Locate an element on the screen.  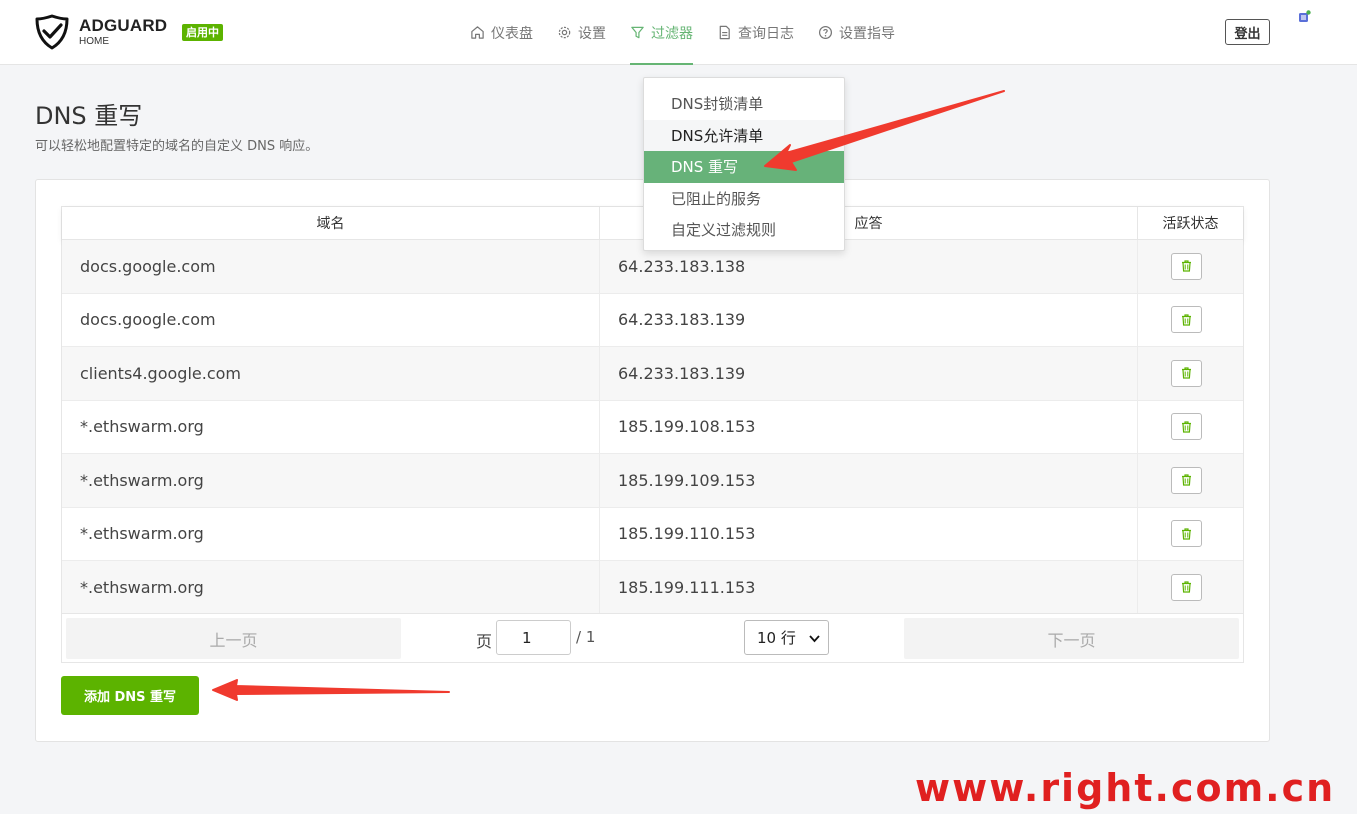
nav-item-label: 设置 is located at coordinates (592, 33).